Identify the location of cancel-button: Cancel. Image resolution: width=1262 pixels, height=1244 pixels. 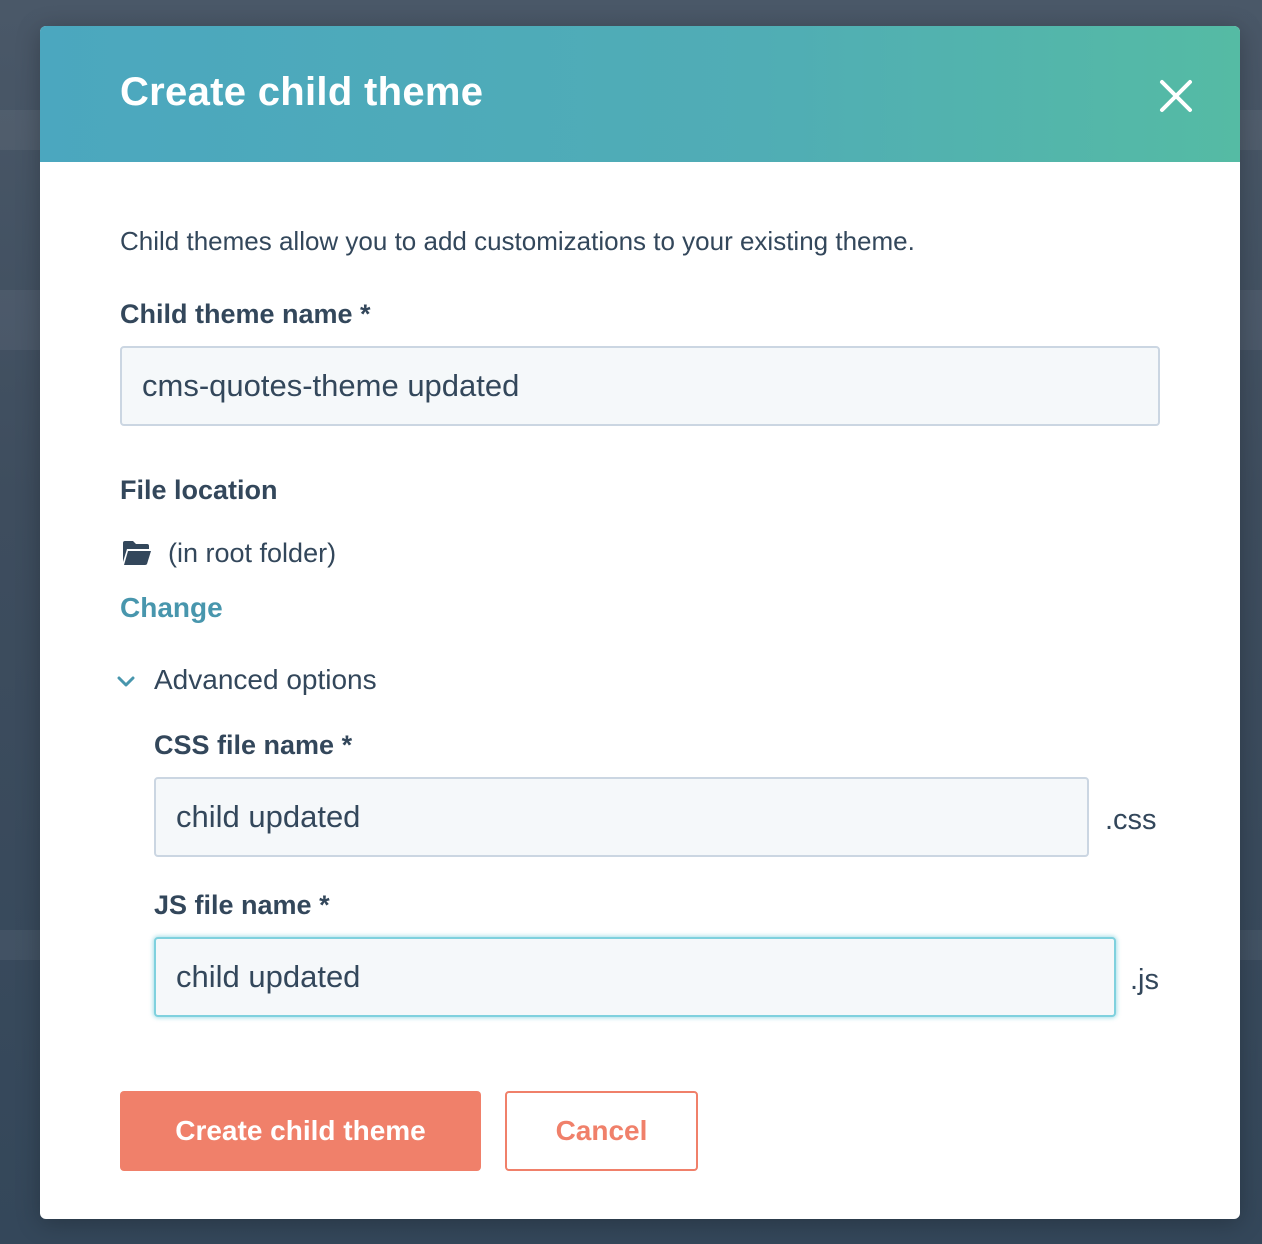
(601, 1131).